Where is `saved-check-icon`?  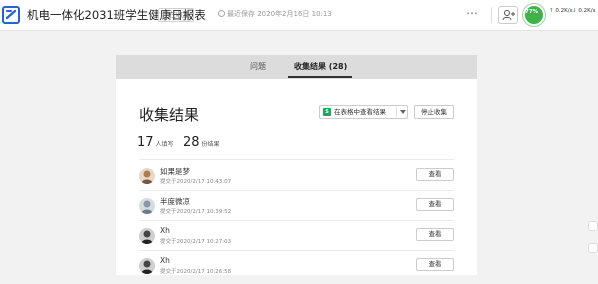 saved-check-icon is located at coordinates (221, 13).